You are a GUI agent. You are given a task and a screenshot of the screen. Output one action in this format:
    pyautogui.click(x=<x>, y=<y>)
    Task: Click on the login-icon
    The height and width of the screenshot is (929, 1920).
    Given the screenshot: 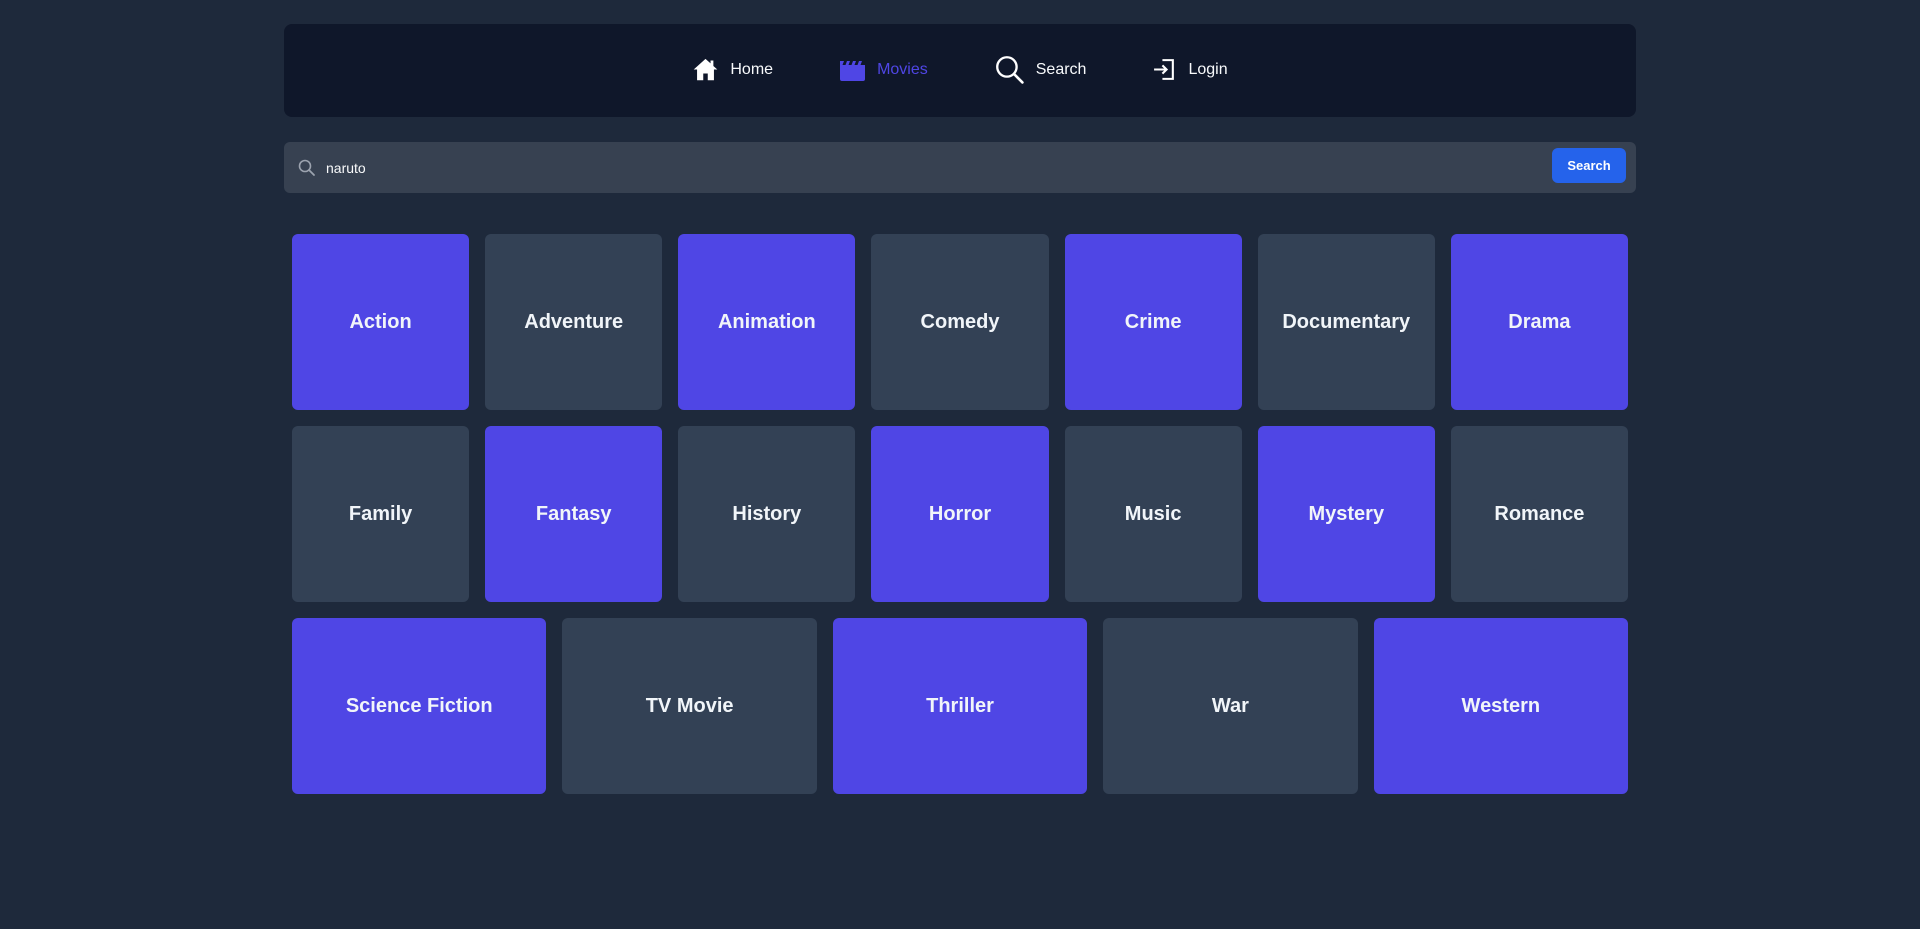 What is the action you would take?
    pyautogui.click(x=1164, y=69)
    